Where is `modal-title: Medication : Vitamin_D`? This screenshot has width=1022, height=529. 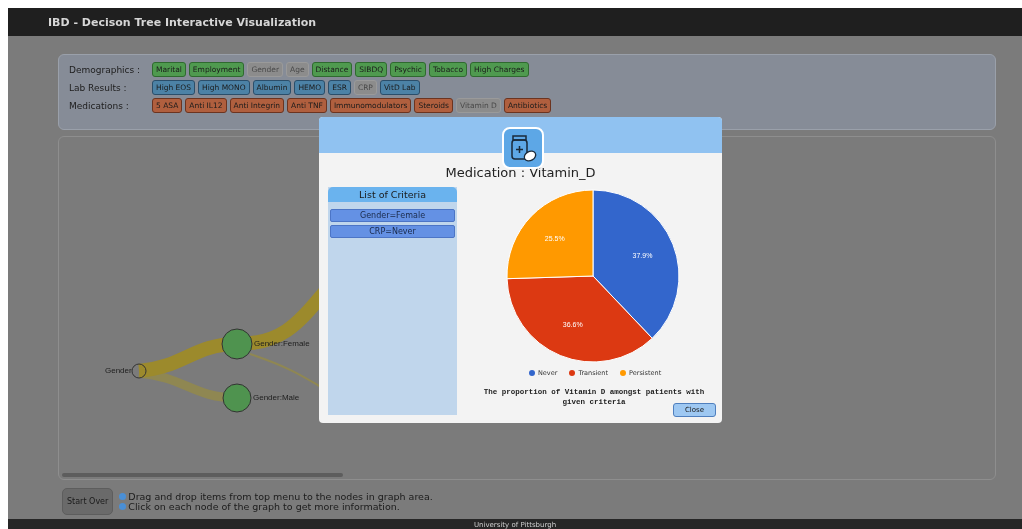
modal-title: Medication : Vitamin_D is located at coordinates (520, 172).